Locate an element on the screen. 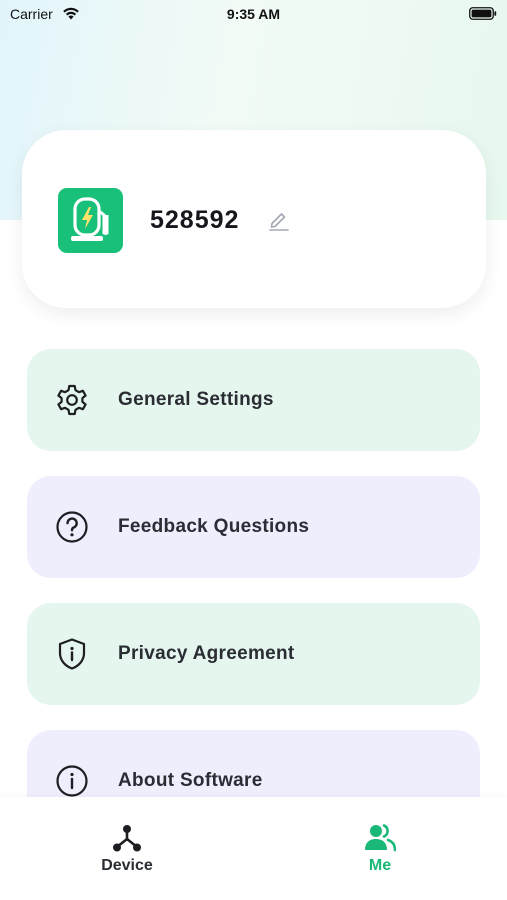 The width and height of the screenshot is (507, 900). menu-item-general-settings: General Settings is located at coordinates (253, 400).